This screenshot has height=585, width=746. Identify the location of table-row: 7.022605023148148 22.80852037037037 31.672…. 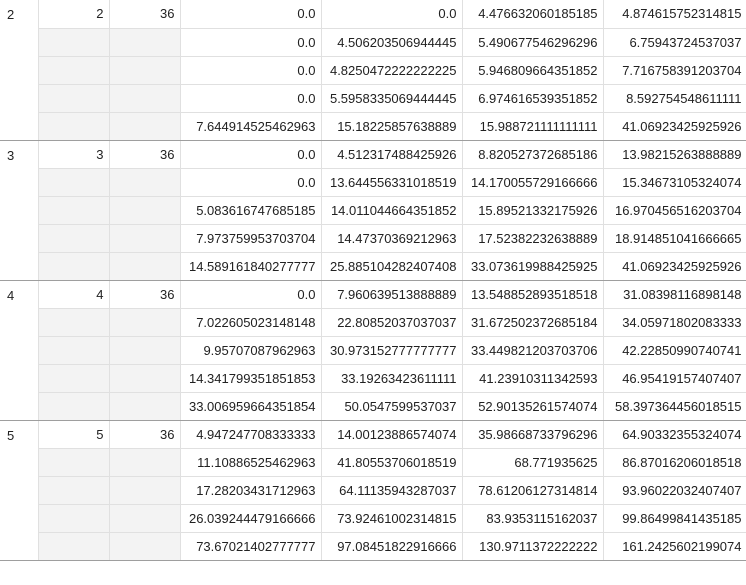
(373, 322).